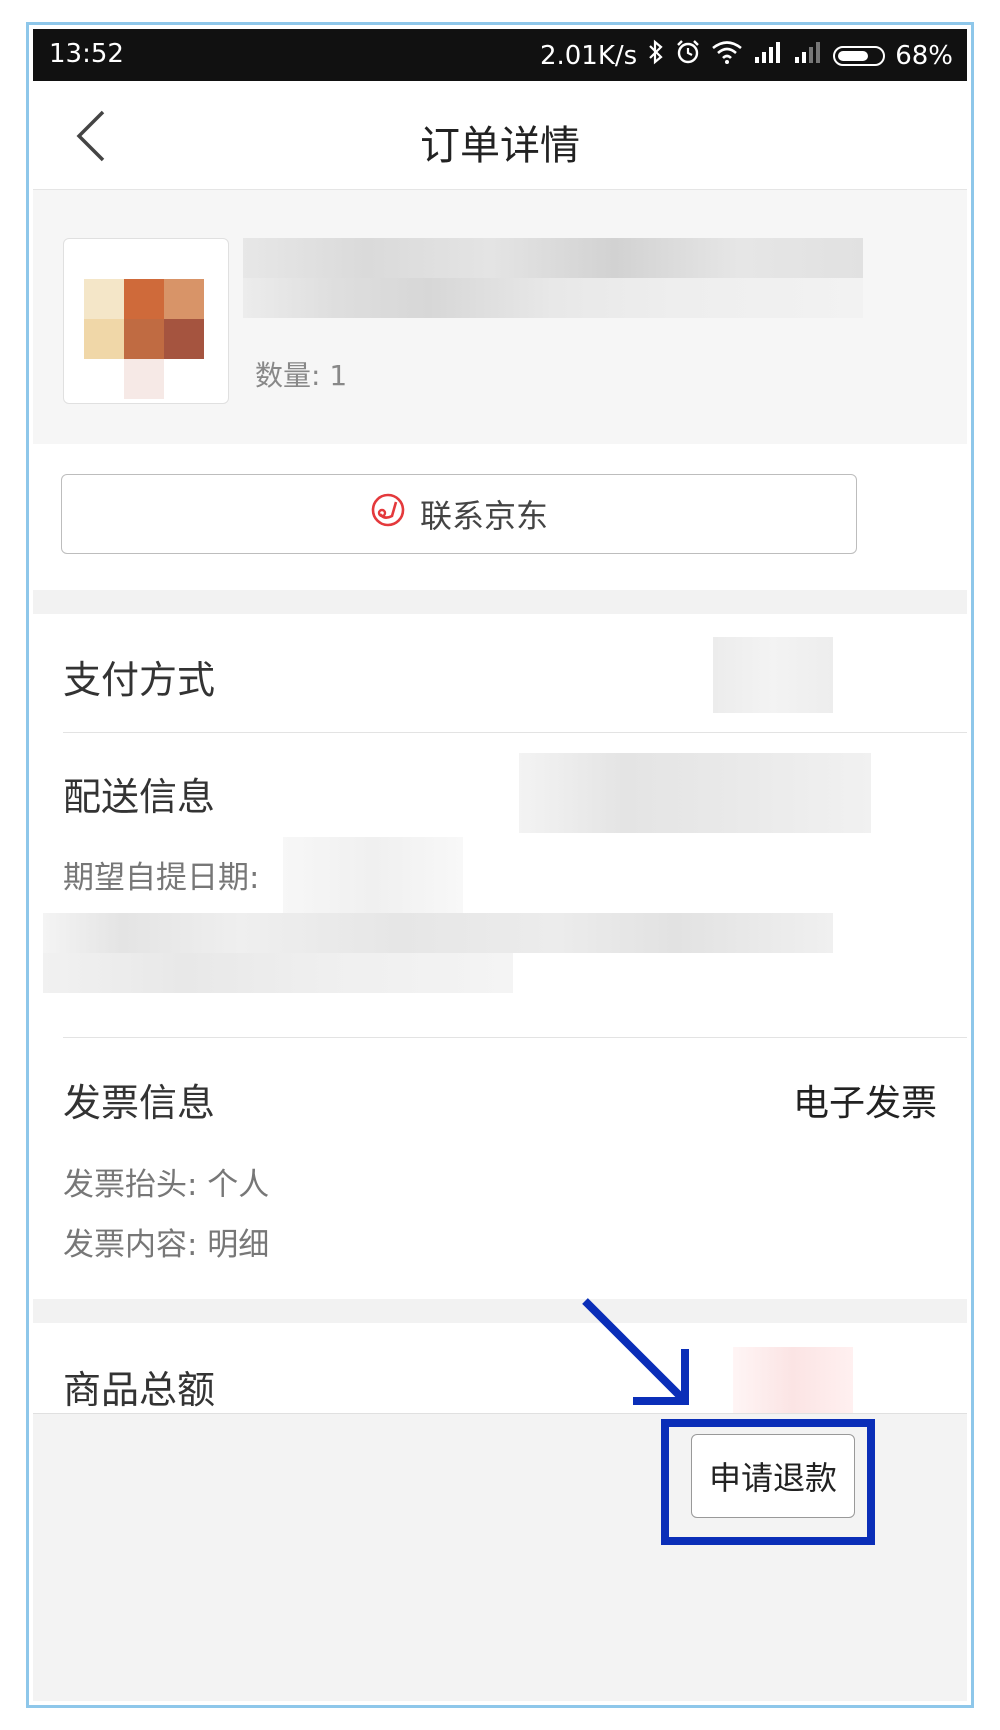 The height and width of the screenshot is (1730, 1000). I want to click on delivery-info-label: 配送信息, so click(139, 797).